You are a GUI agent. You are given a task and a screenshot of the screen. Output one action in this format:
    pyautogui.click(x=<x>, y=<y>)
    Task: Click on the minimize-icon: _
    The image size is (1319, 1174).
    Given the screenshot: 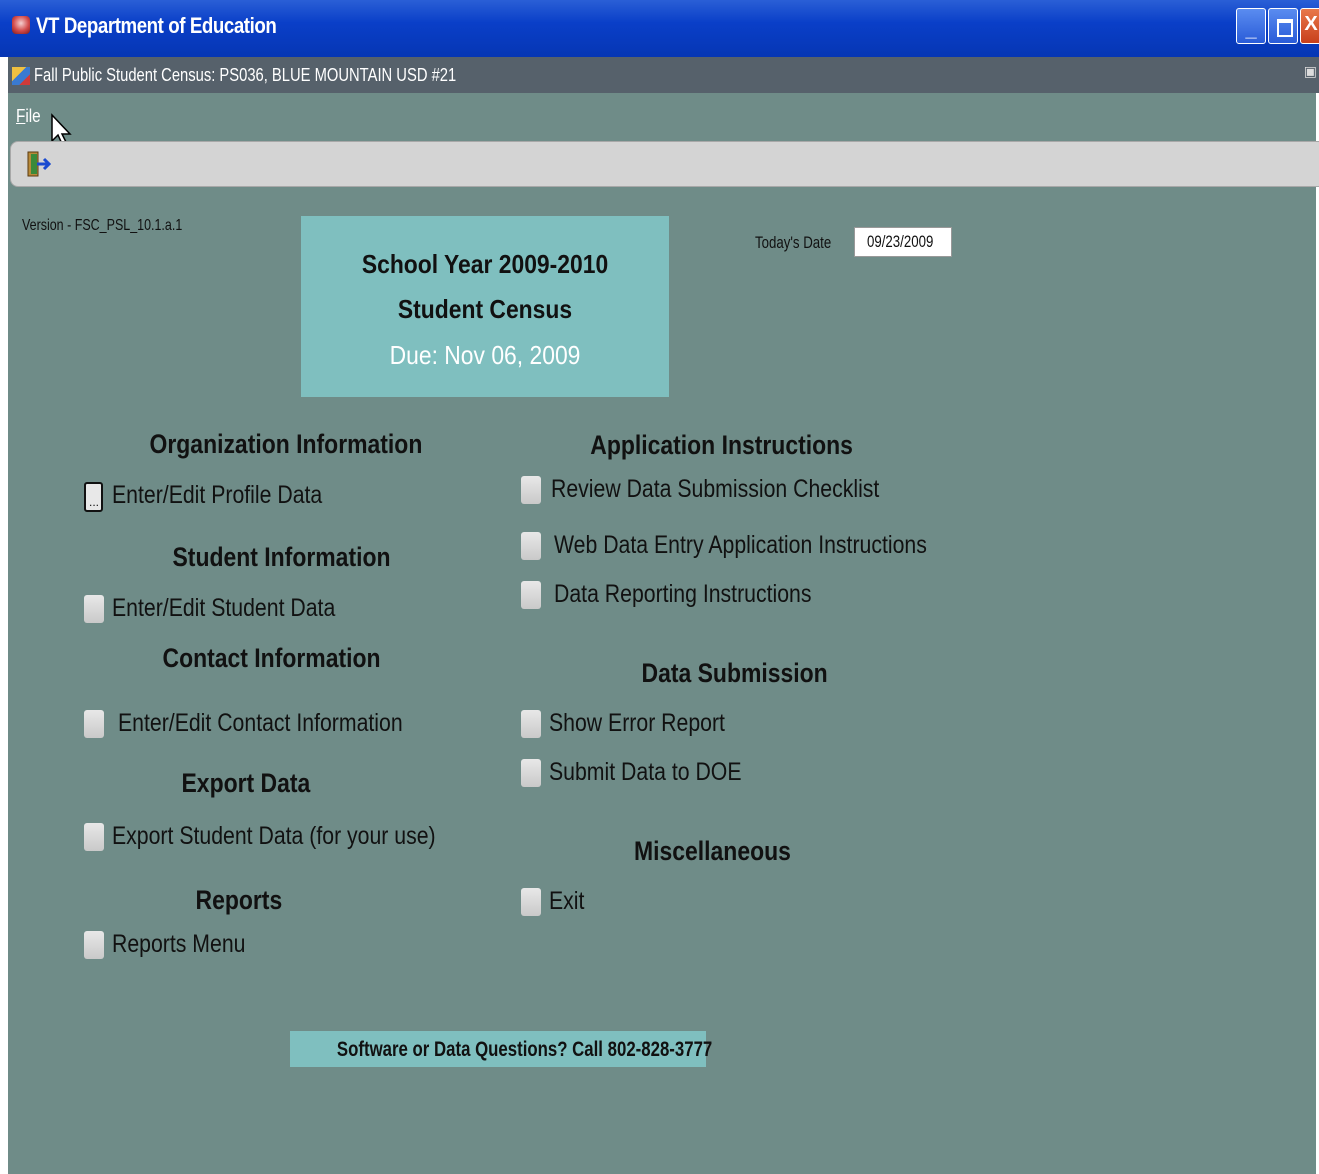 What is the action you would take?
    pyautogui.click(x=1251, y=30)
    